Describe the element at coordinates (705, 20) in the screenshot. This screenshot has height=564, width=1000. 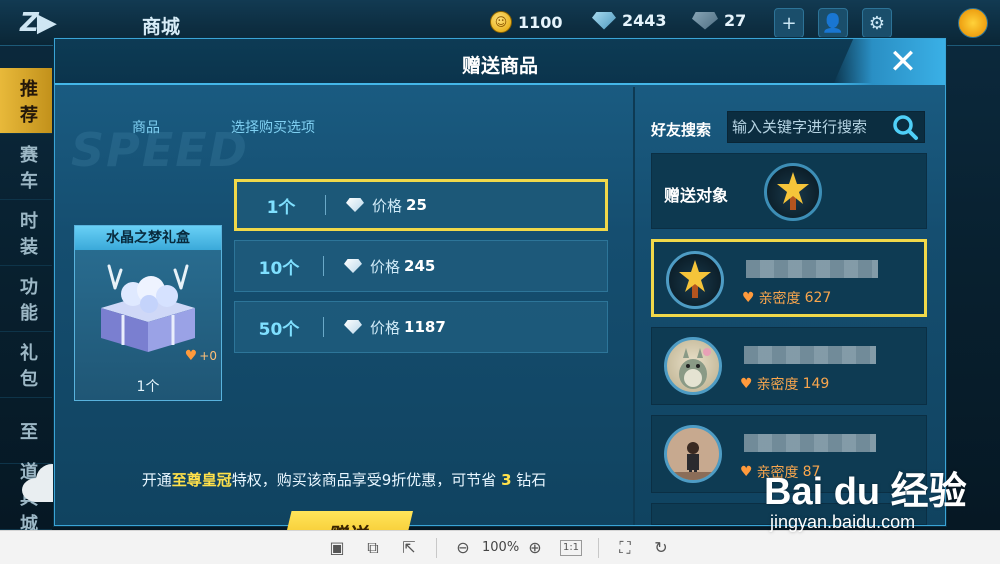
I see `voucher-icon` at that location.